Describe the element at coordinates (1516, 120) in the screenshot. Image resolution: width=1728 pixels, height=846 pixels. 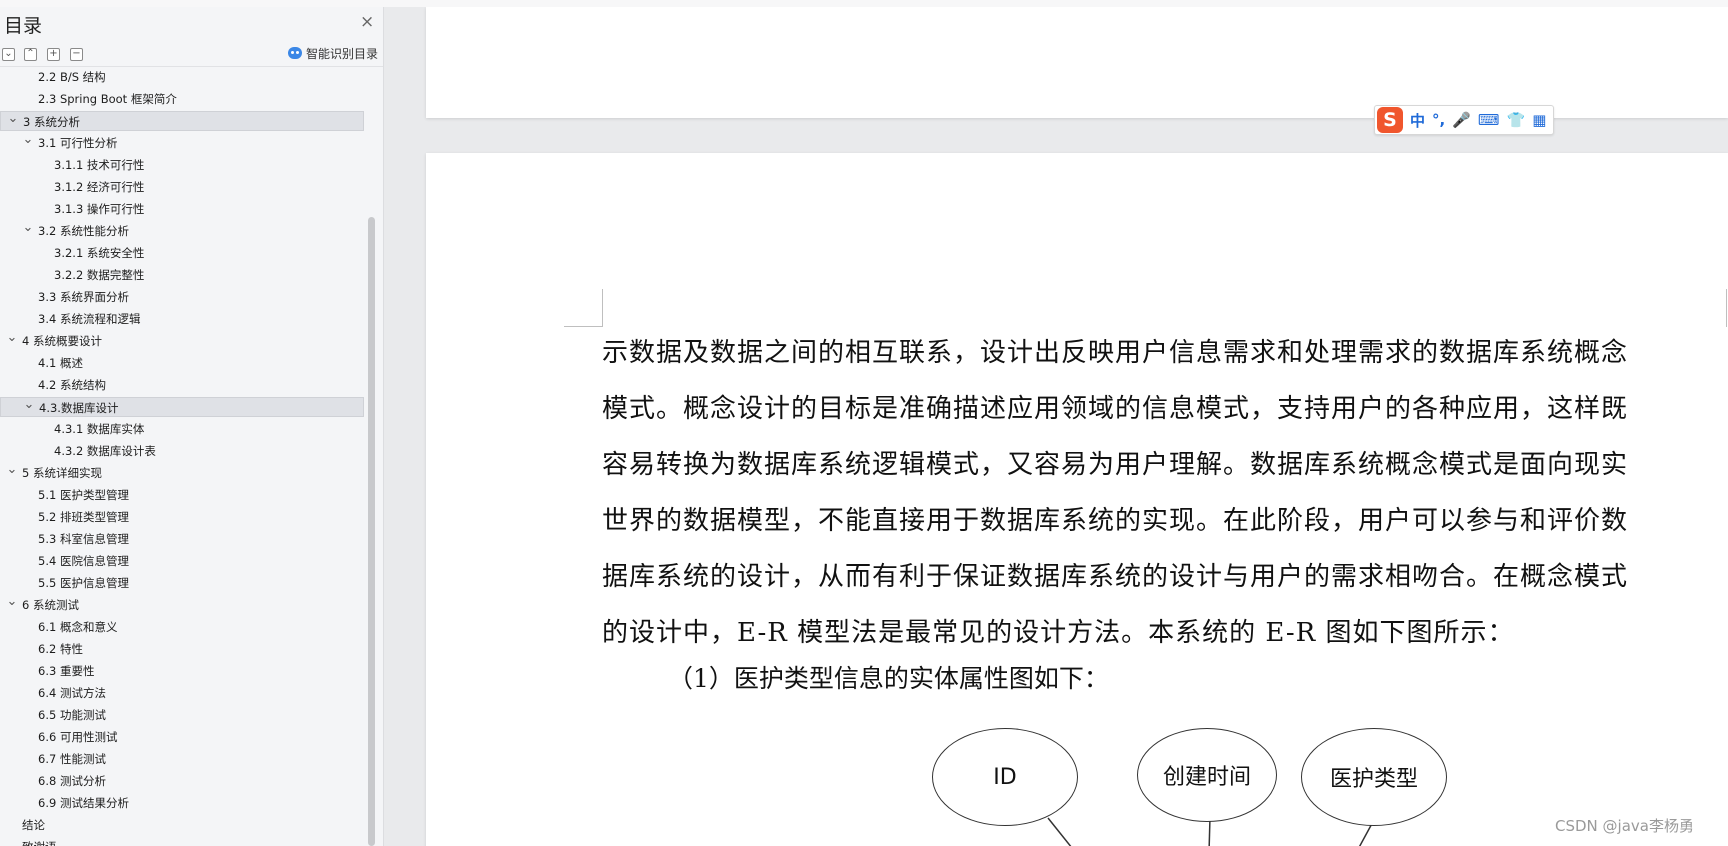
I see `ime-skin-icon: 👕` at that location.